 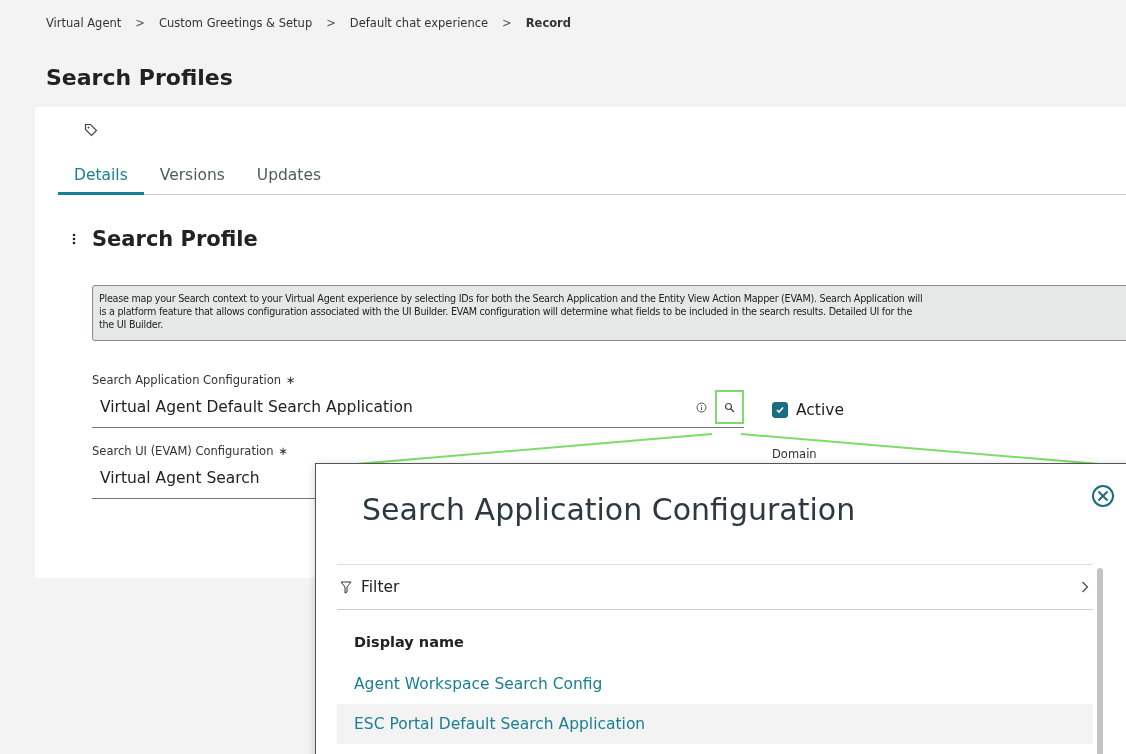 I want to click on input-field: Virtual Agent Default Search Application, so click(x=418, y=407).